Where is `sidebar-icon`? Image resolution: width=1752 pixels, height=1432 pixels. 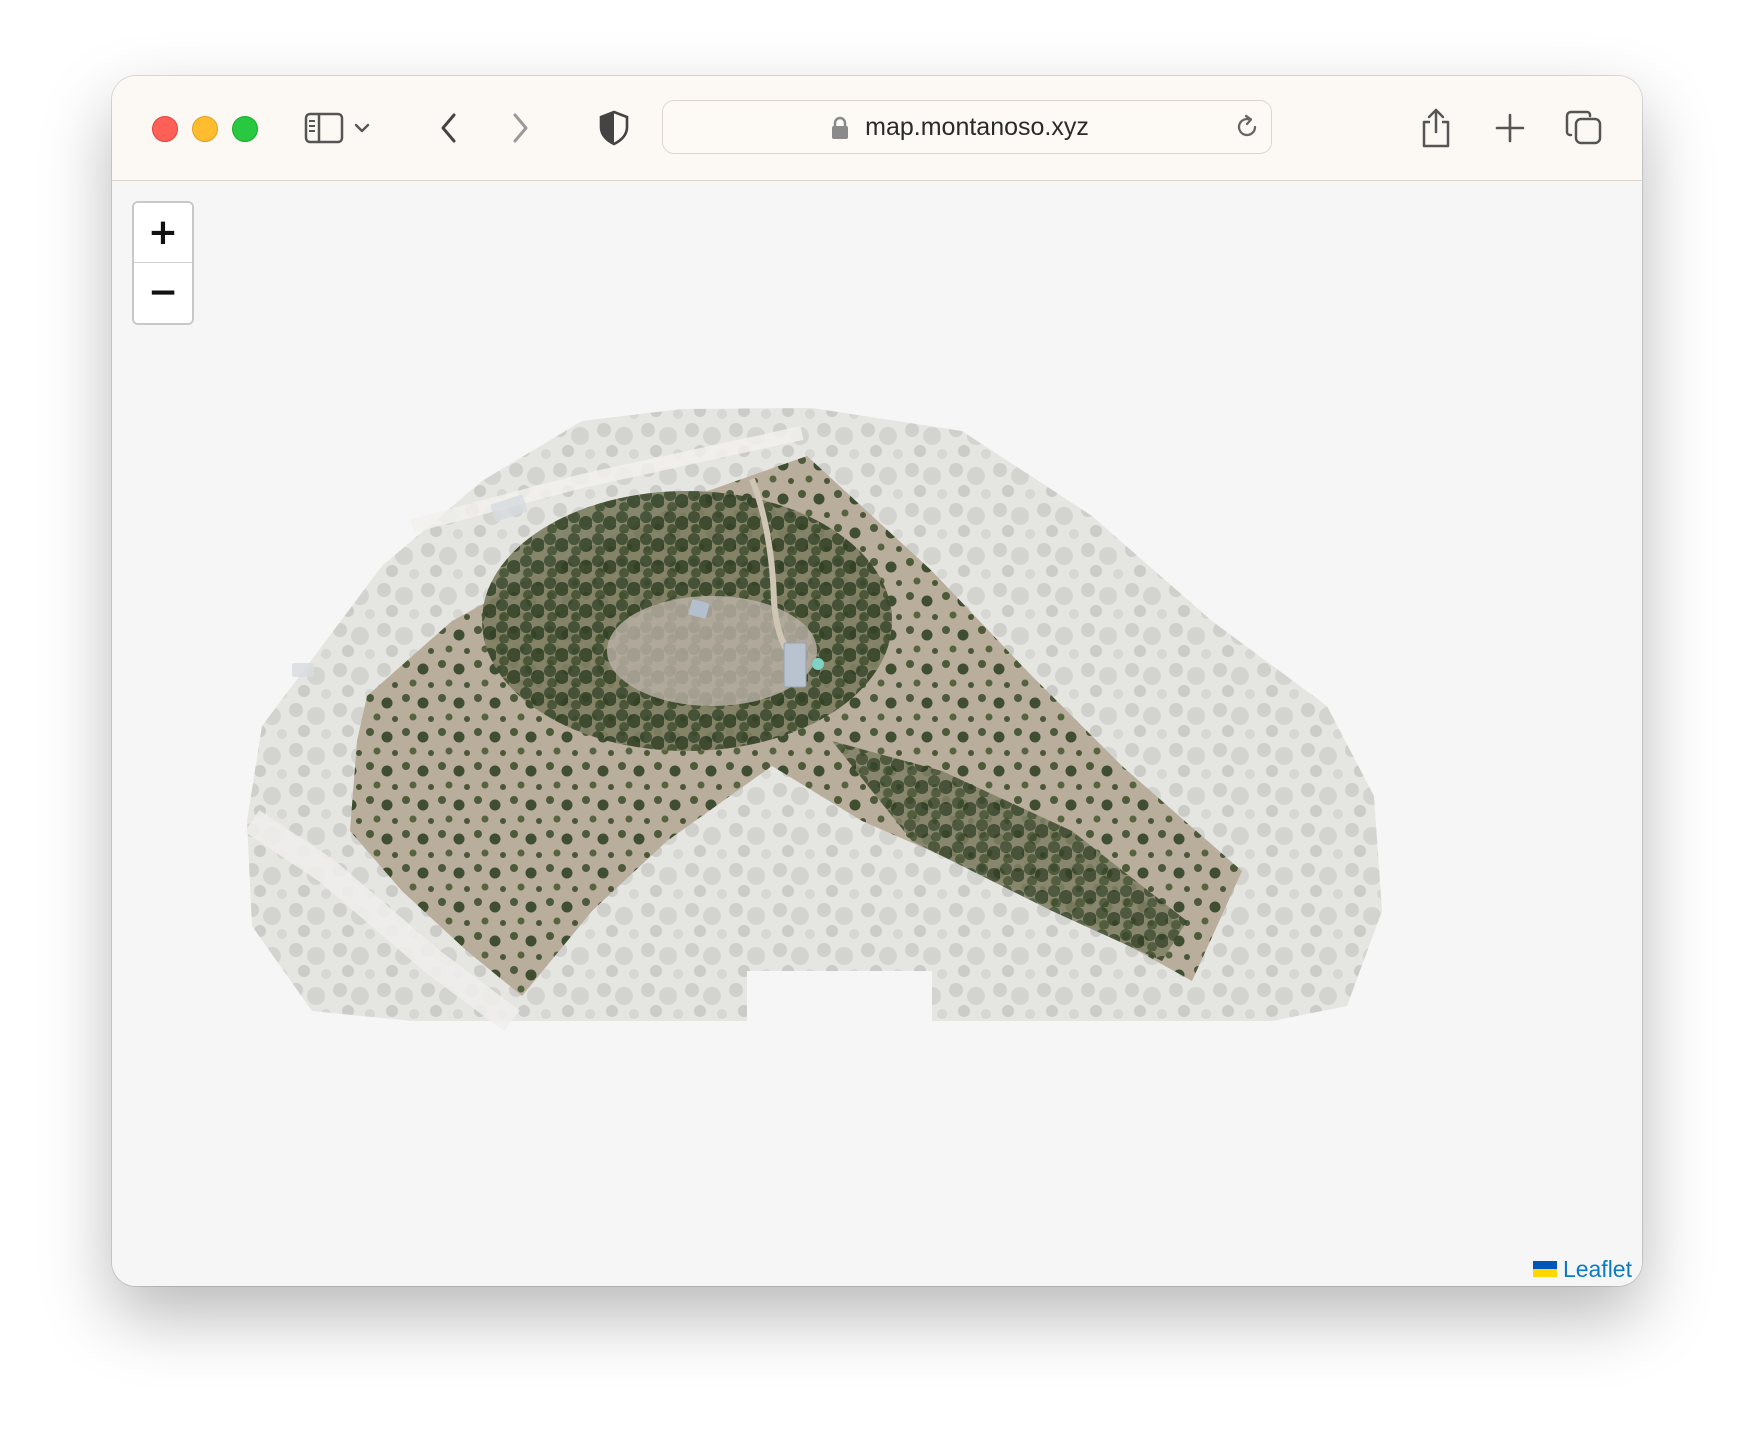 sidebar-icon is located at coordinates (324, 128).